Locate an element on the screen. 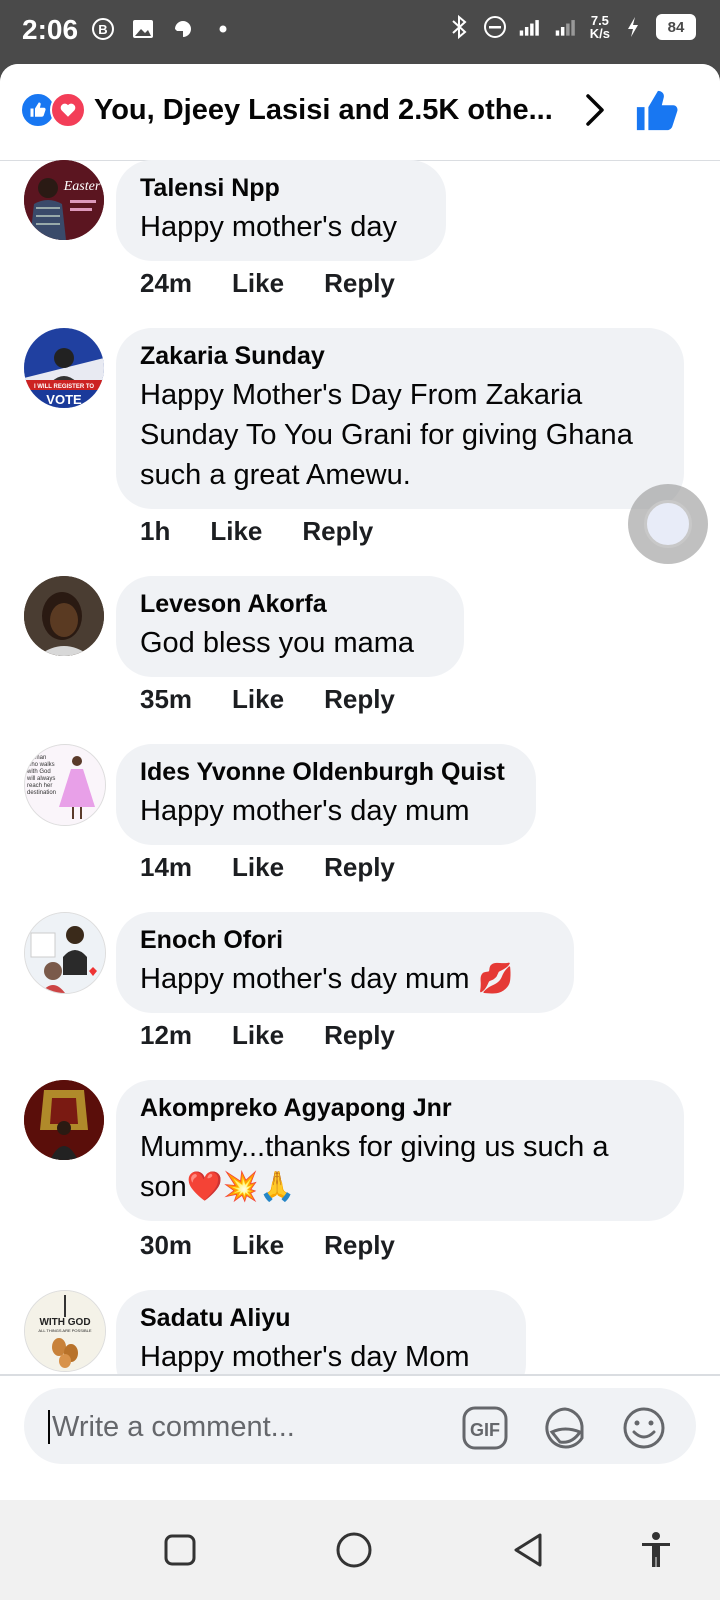  avatar-vote-text: VOTE is located at coordinates (64, 399).